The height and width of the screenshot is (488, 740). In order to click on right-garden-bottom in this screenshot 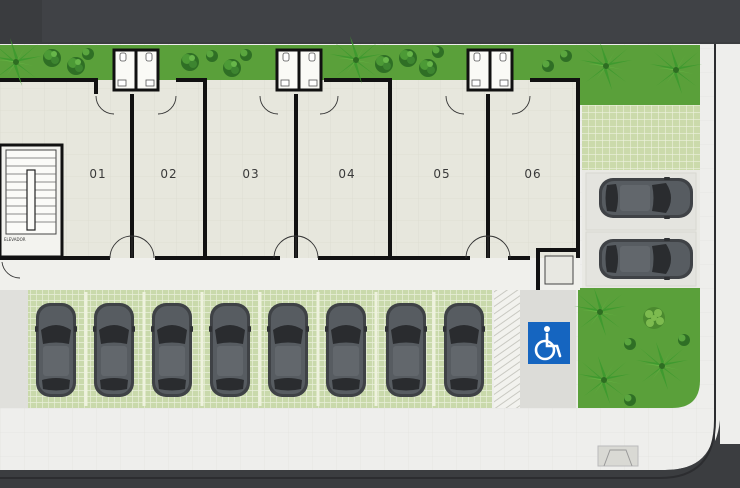, I will do `click(639, 348)`.